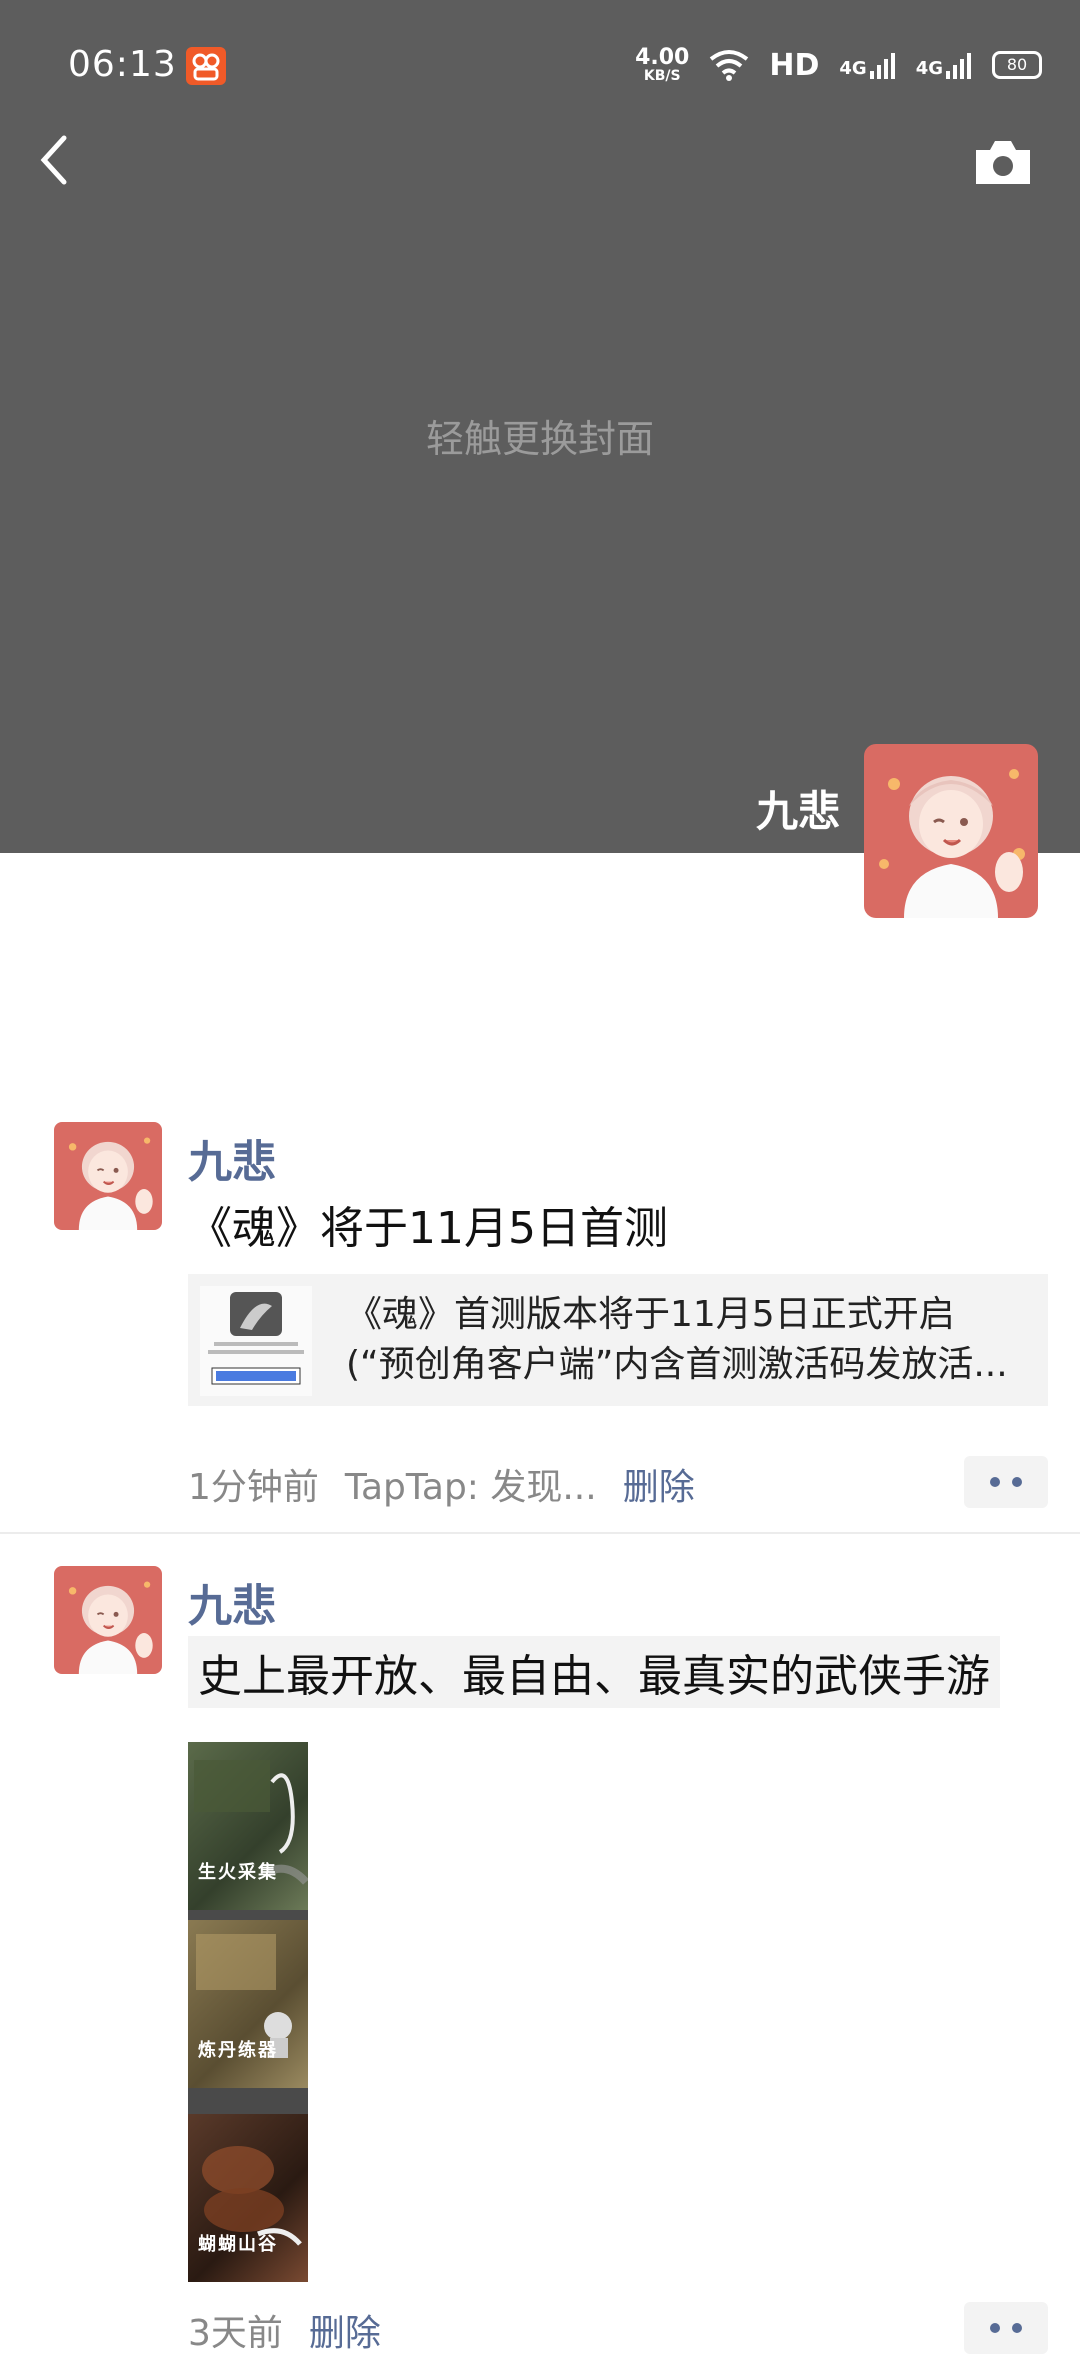 The height and width of the screenshot is (2356, 1080). I want to click on signal-icon-2: 4G, so click(944, 65).